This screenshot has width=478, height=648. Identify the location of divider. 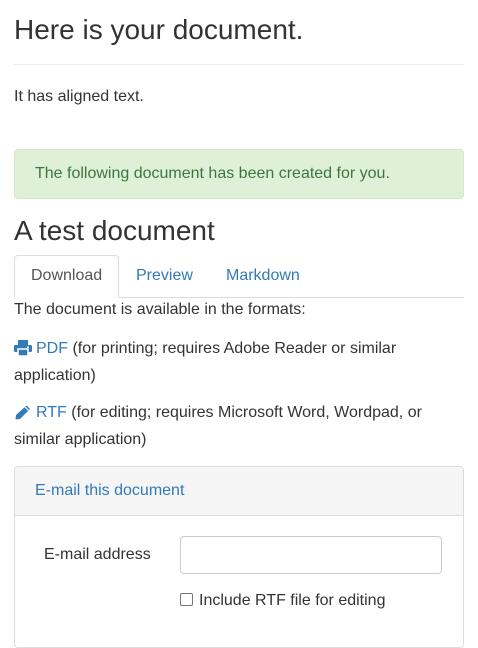
(239, 64).